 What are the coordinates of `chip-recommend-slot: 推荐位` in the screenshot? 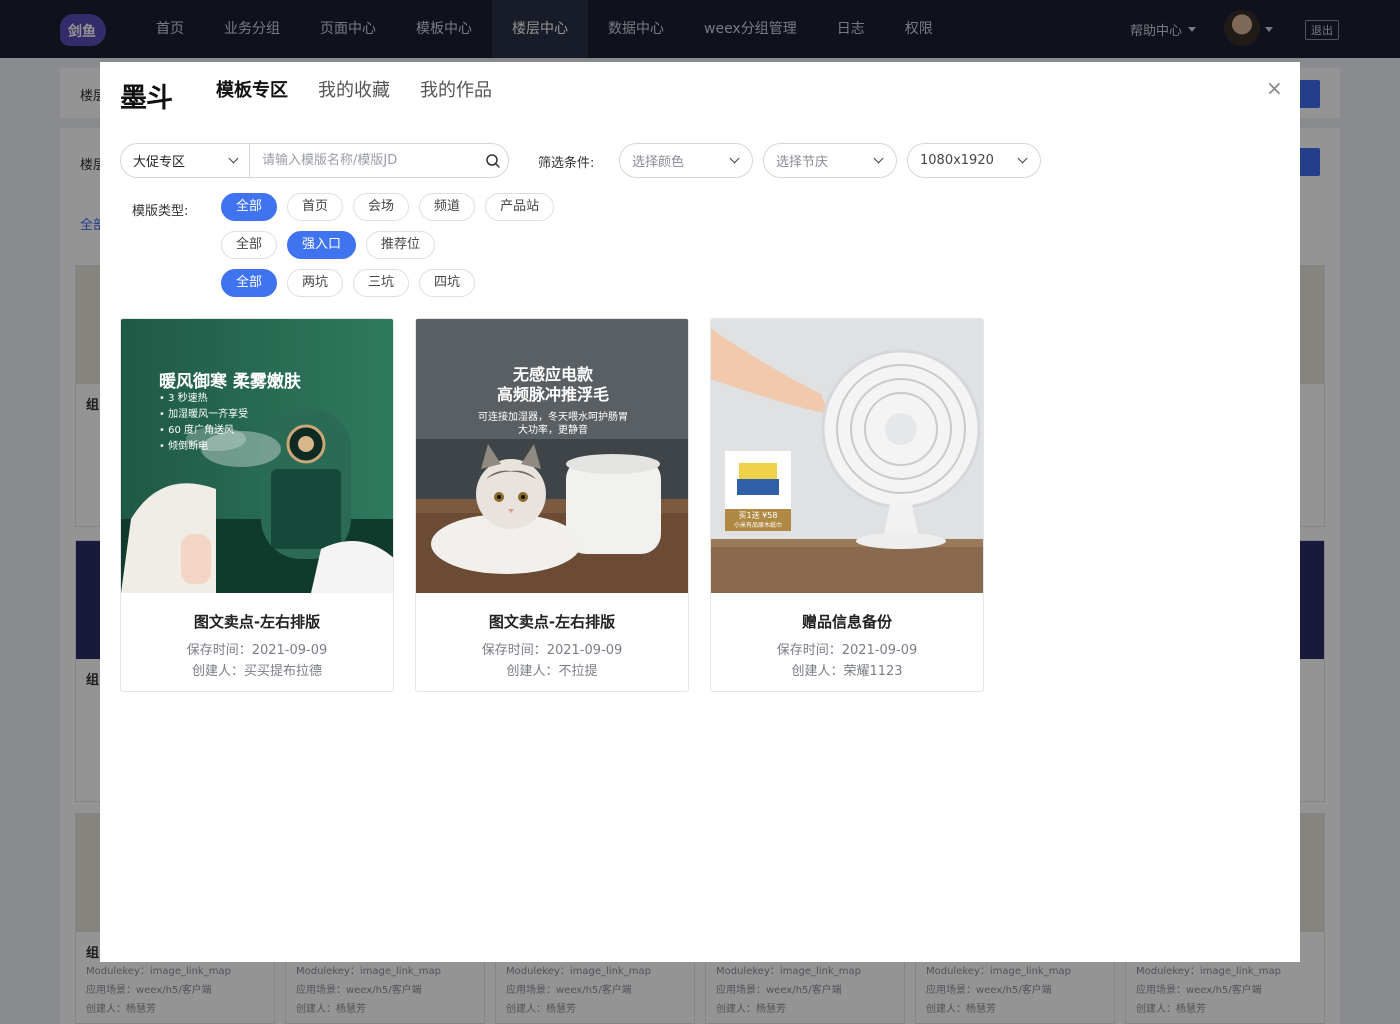 It's located at (401, 245).